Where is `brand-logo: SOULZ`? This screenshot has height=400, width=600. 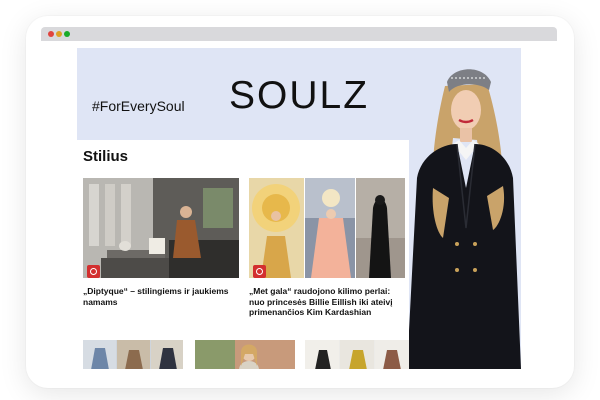
brand-logo: SOULZ is located at coordinates (299, 96).